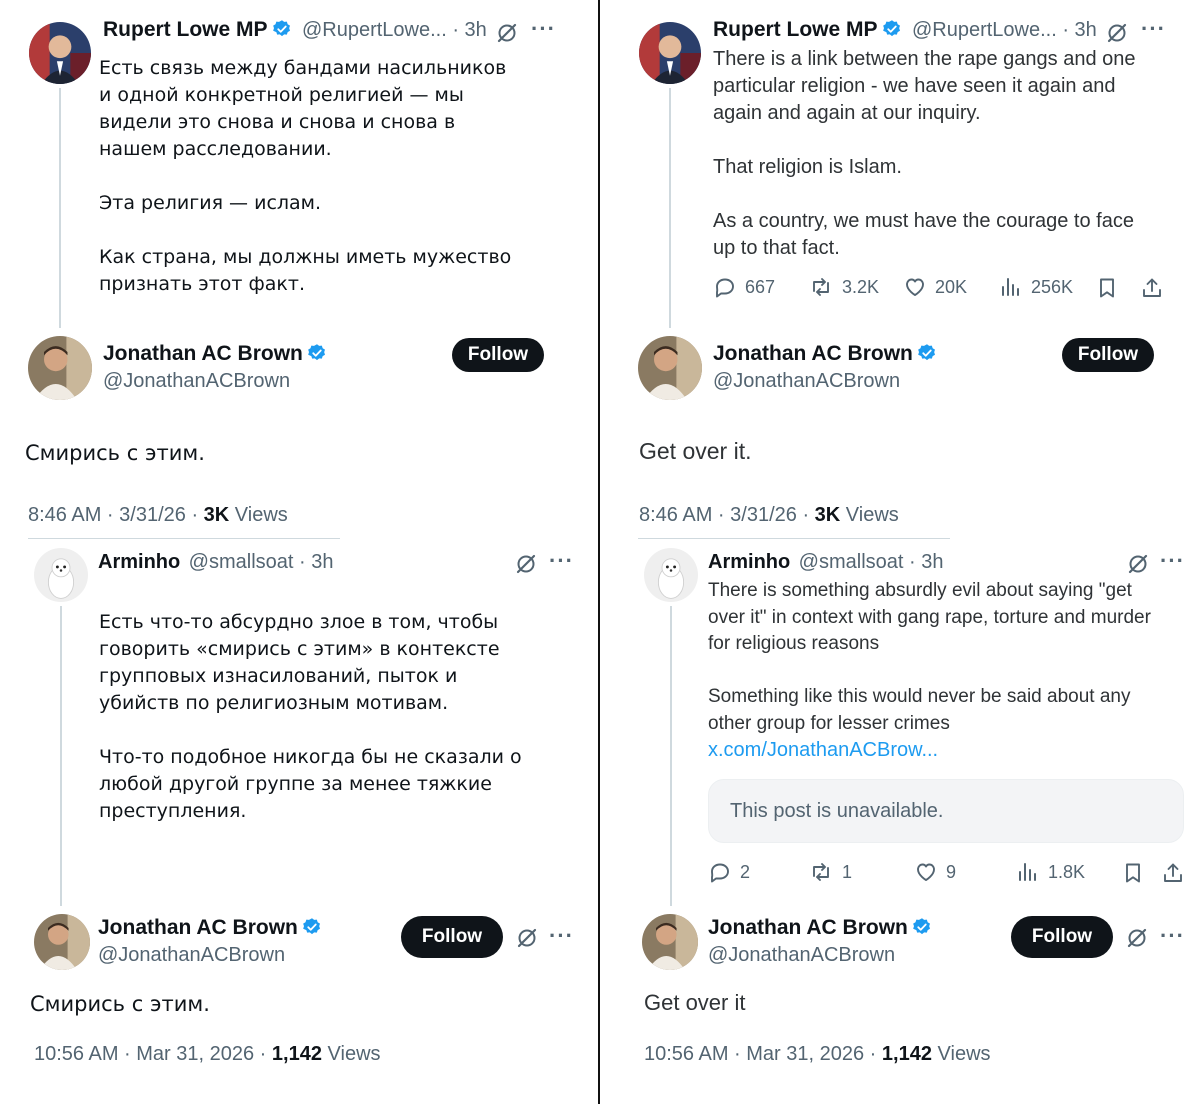  I want to click on like-action: 9, so click(935, 872).